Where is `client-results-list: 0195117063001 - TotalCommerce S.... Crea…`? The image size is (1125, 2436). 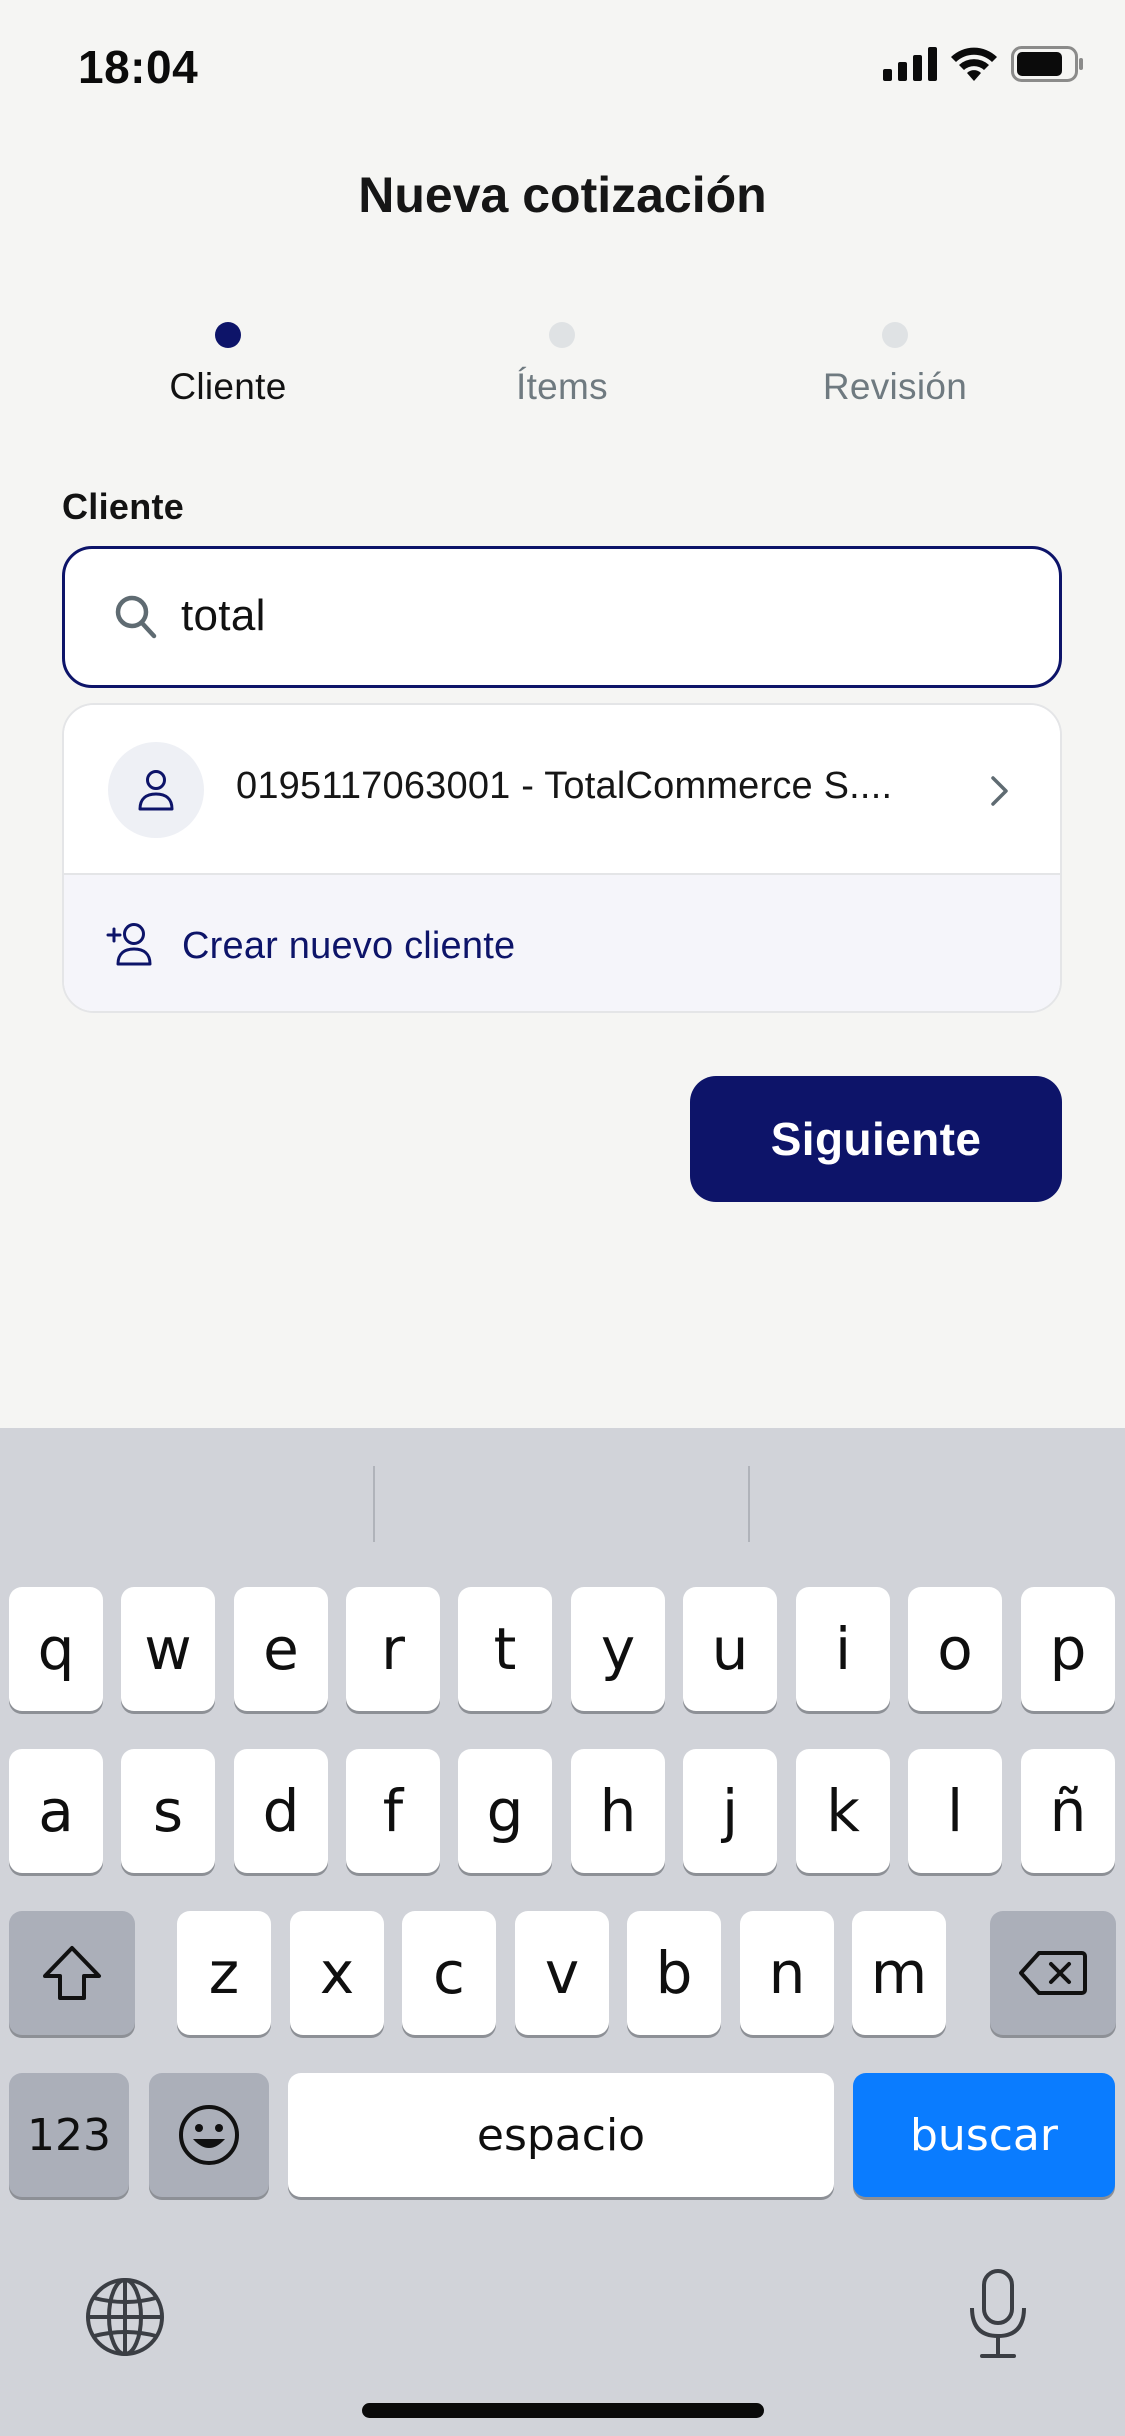 client-results-list: 0195117063001 - TotalCommerce S.... Crea… is located at coordinates (562, 858).